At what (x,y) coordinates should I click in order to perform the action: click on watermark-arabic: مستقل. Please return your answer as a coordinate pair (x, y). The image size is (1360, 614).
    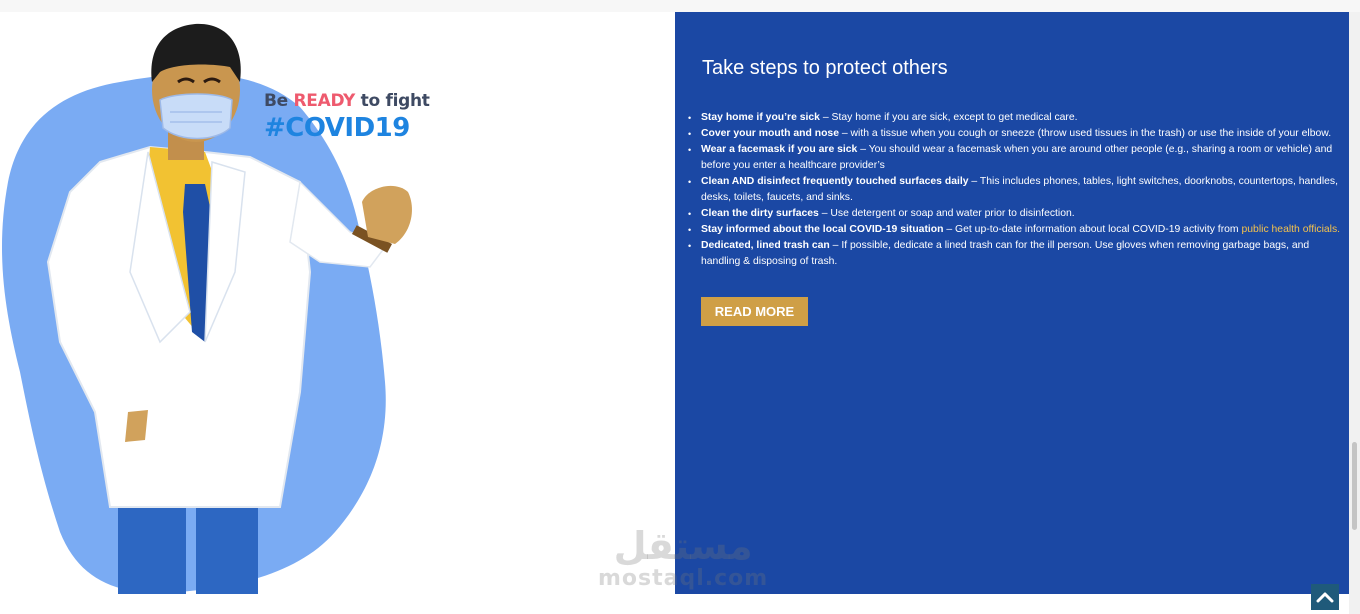
    Looking at the image, I should click on (683, 546).